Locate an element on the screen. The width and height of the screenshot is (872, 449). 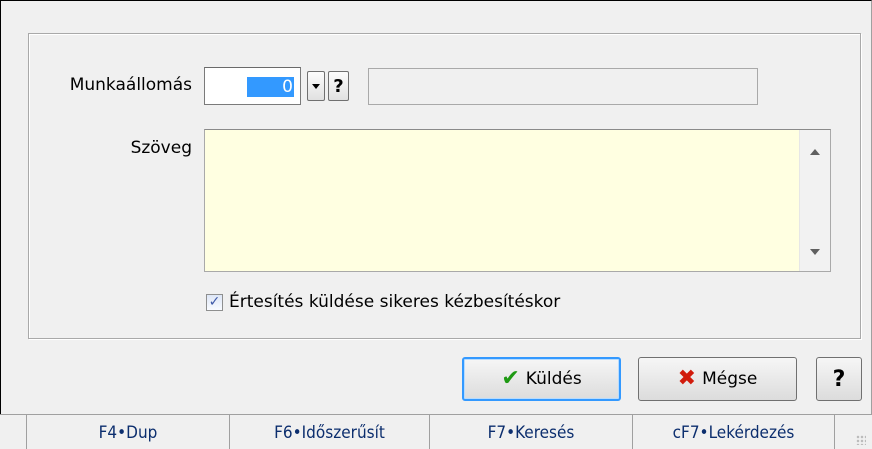
help-button: ? is located at coordinates (839, 379).